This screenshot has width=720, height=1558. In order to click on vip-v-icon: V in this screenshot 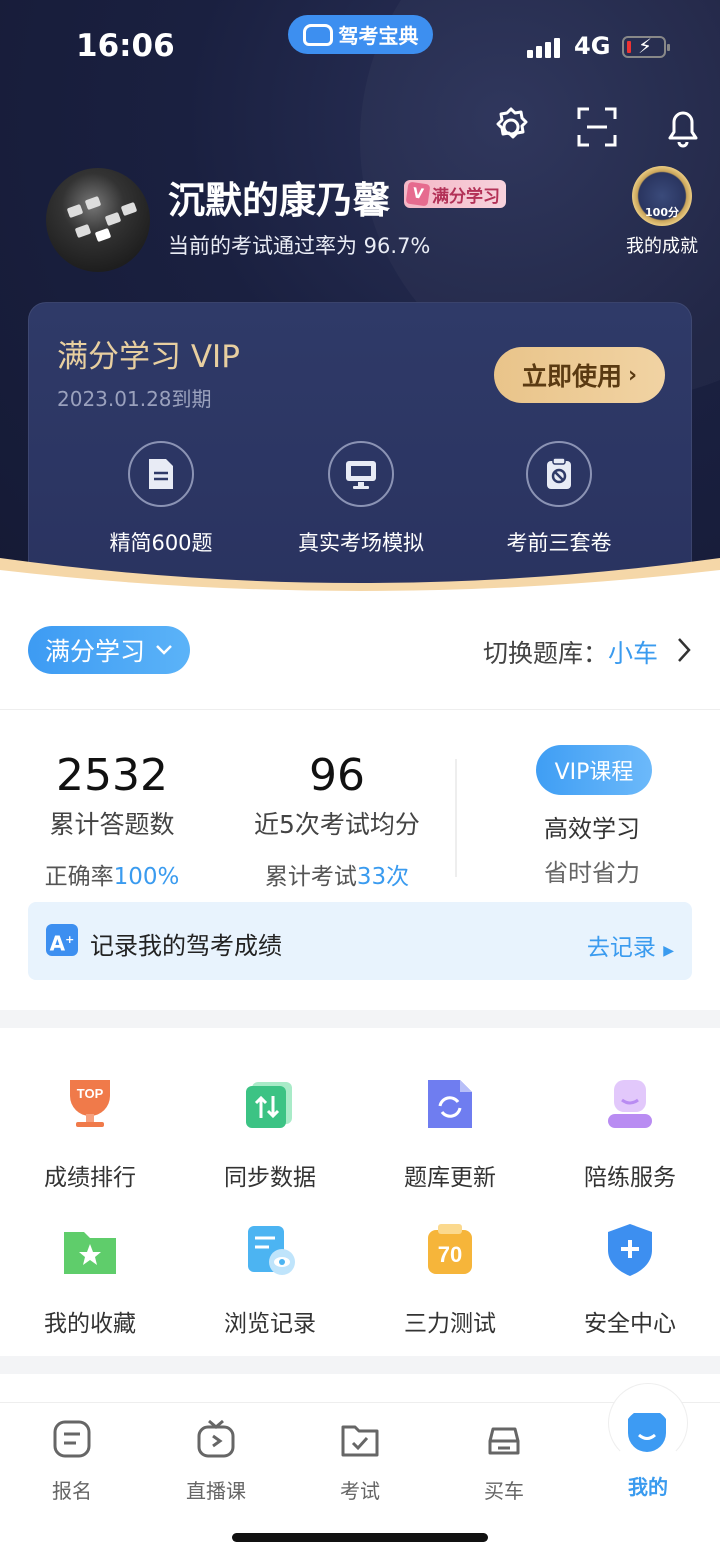, I will do `click(418, 194)`.